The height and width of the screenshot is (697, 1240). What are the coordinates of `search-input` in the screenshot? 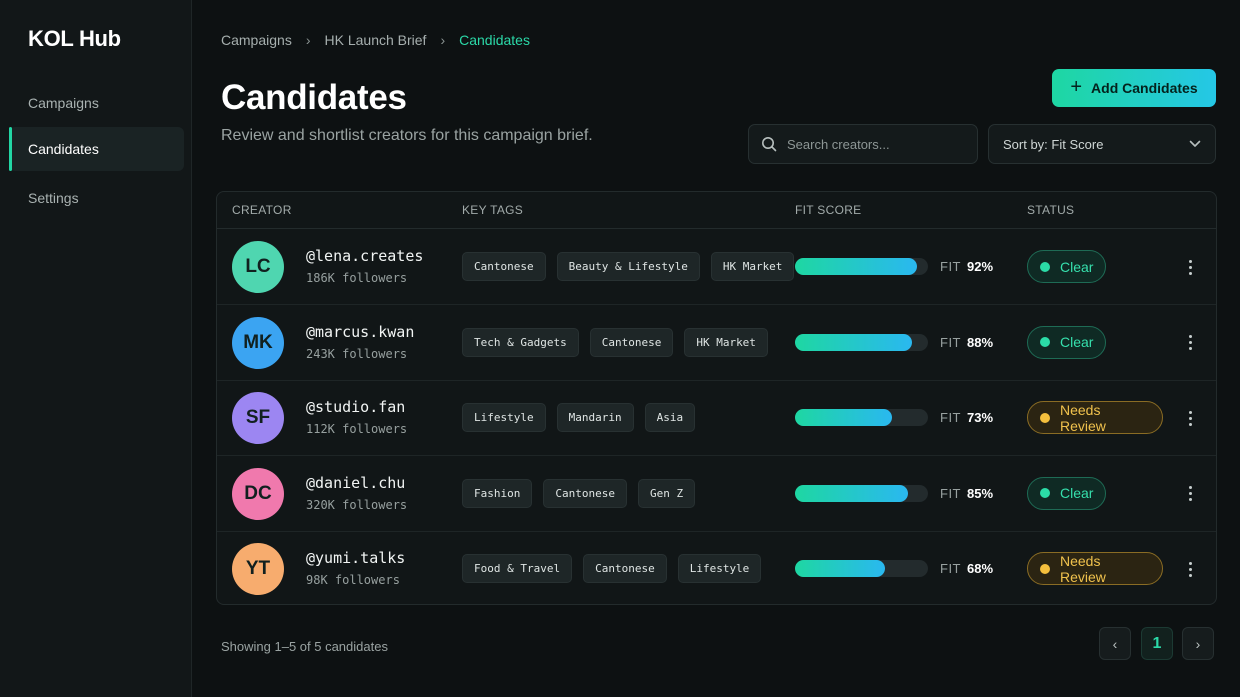 It's located at (877, 144).